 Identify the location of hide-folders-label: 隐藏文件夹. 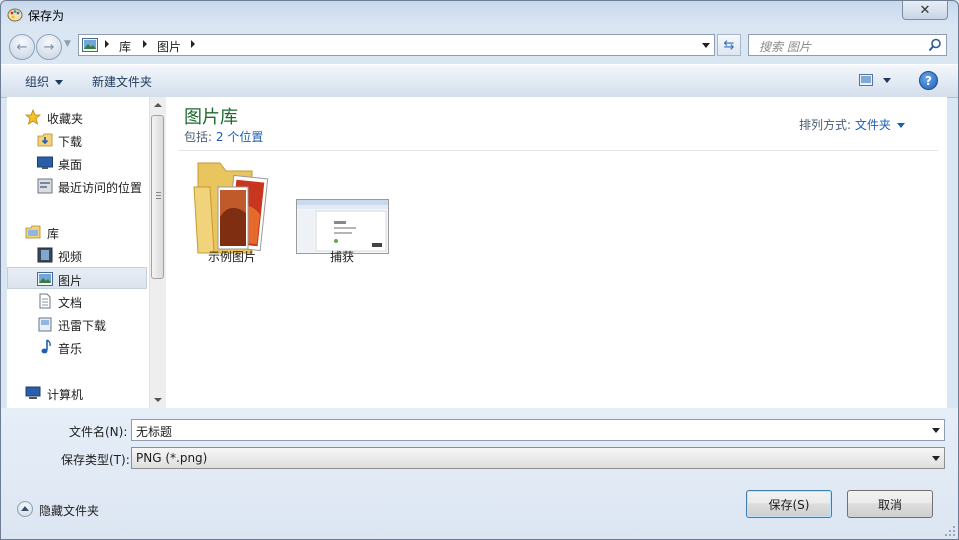
(69, 511).